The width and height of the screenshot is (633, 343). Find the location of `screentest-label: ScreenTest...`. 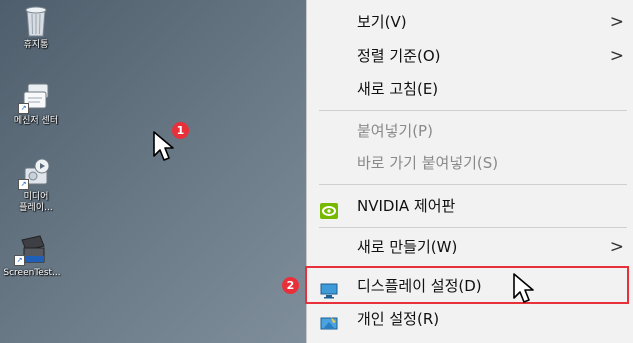

screentest-label: ScreenTest... is located at coordinates (32, 273).